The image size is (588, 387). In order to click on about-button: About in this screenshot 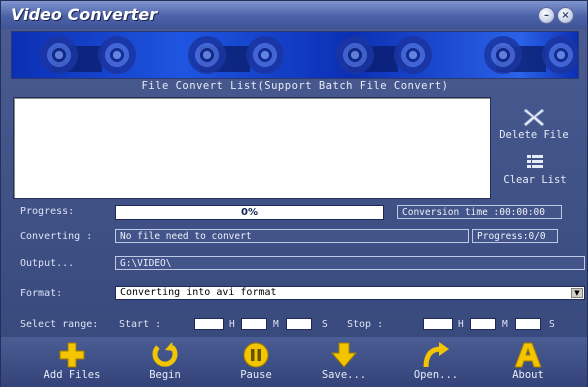, I will do `click(528, 363)`.